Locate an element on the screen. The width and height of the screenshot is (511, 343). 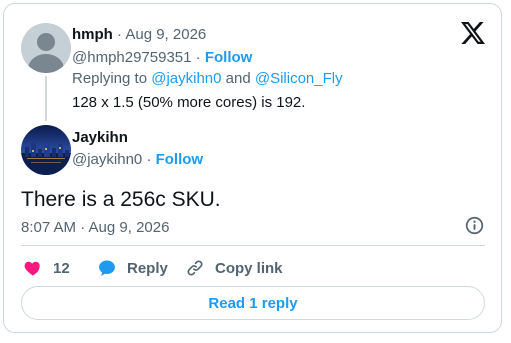
reply-label: Reply is located at coordinates (147, 268).